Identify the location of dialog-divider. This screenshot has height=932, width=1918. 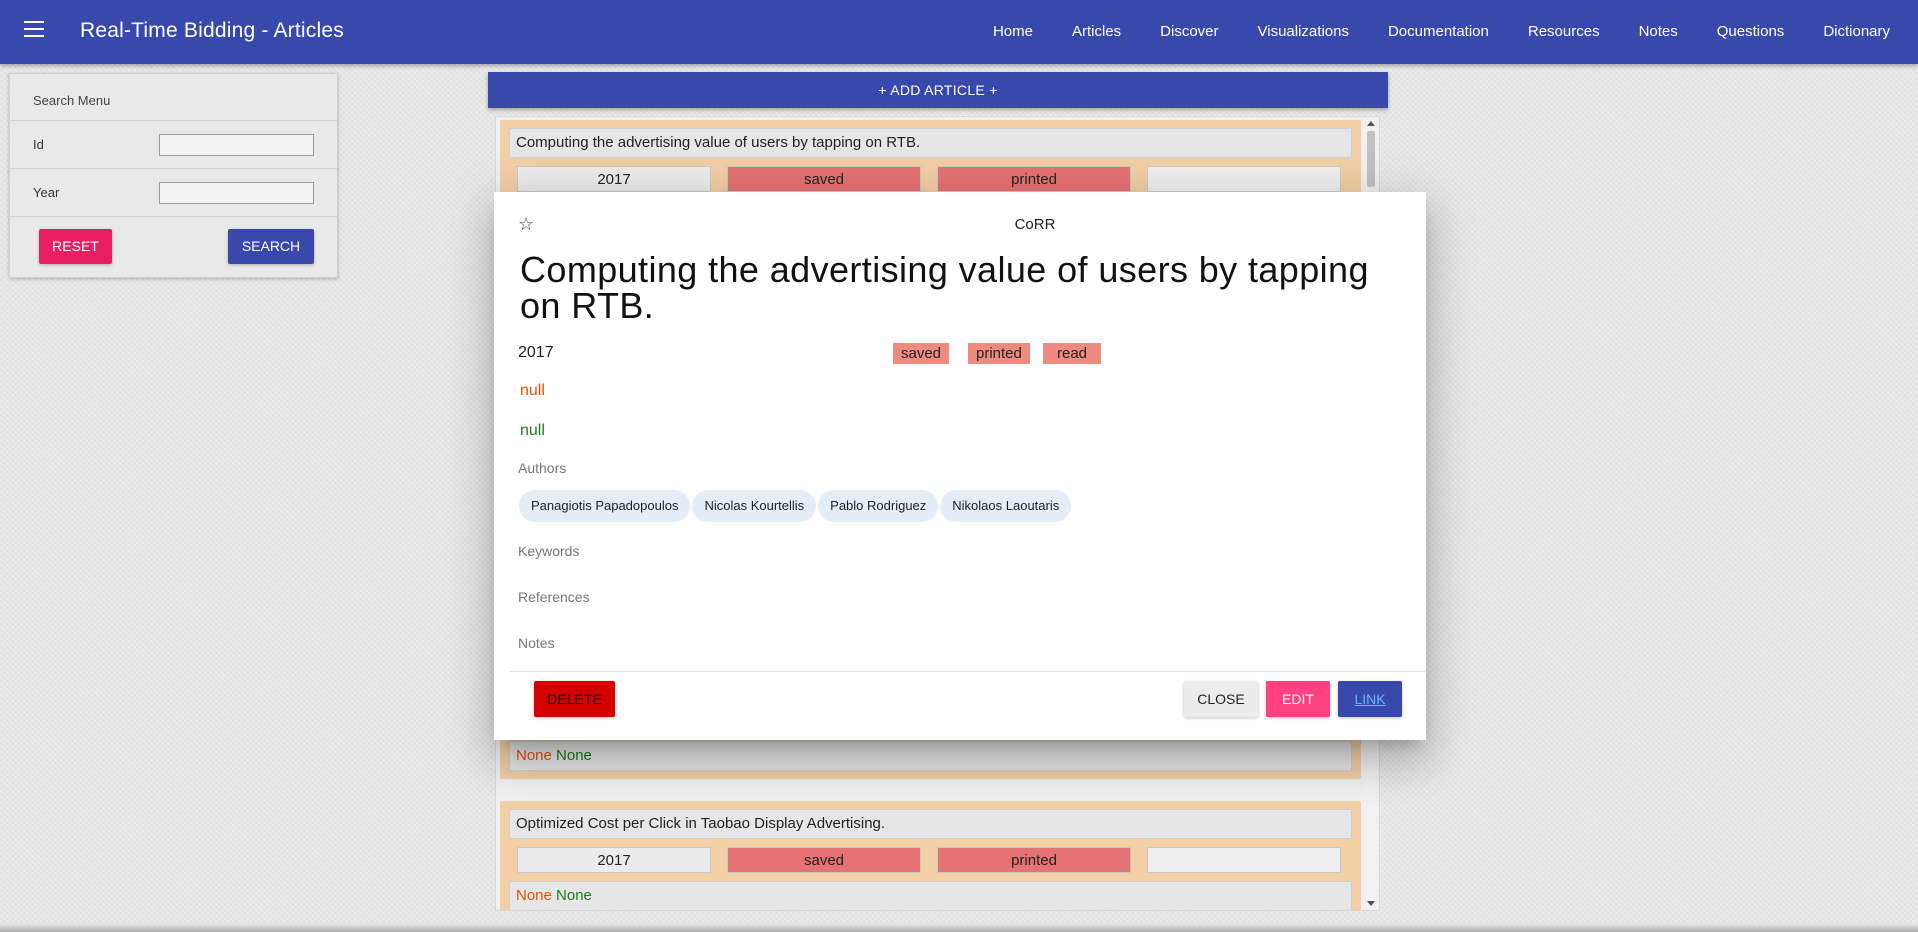
(968, 671).